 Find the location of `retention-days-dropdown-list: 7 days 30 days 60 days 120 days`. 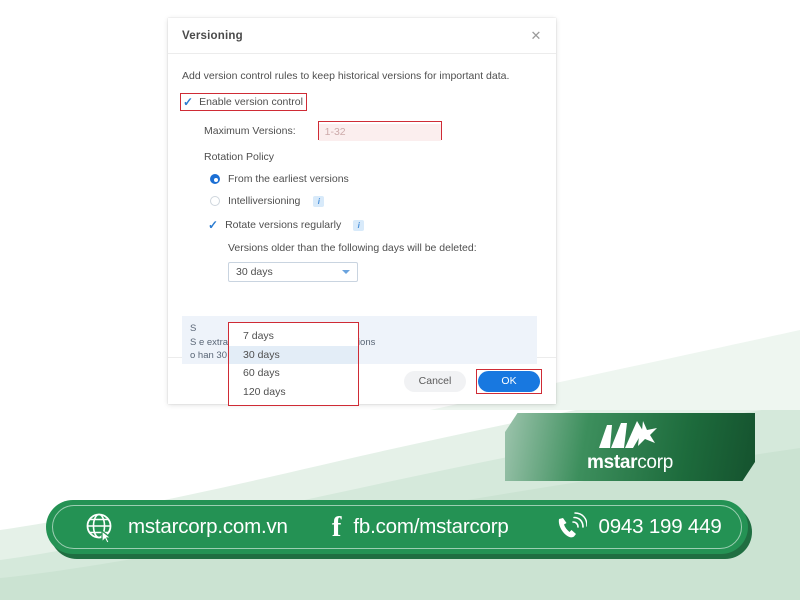

retention-days-dropdown-list: 7 days 30 days 60 days 120 days is located at coordinates (293, 364).